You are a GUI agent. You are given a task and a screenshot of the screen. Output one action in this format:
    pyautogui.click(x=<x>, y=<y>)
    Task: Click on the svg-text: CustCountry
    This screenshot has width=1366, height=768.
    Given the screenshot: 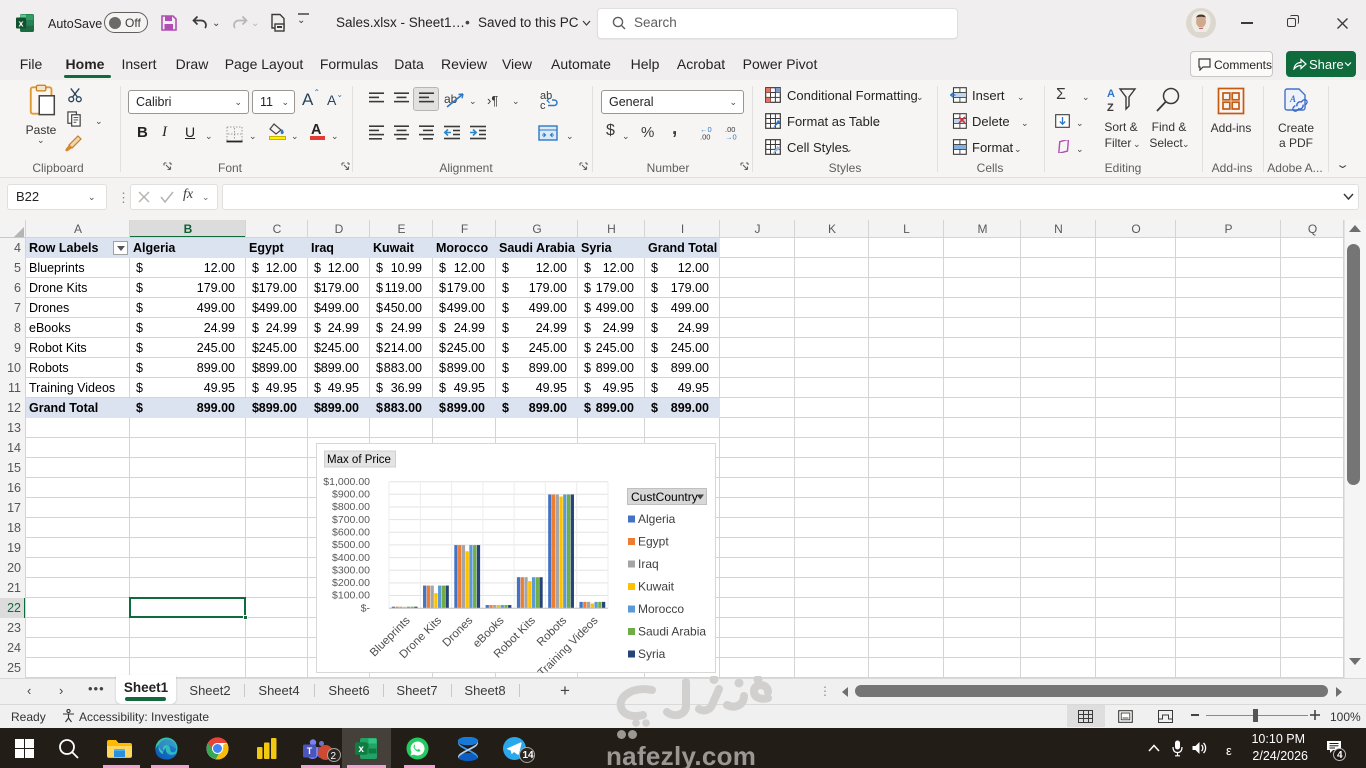 What is the action you would take?
    pyautogui.click(x=664, y=497)
    